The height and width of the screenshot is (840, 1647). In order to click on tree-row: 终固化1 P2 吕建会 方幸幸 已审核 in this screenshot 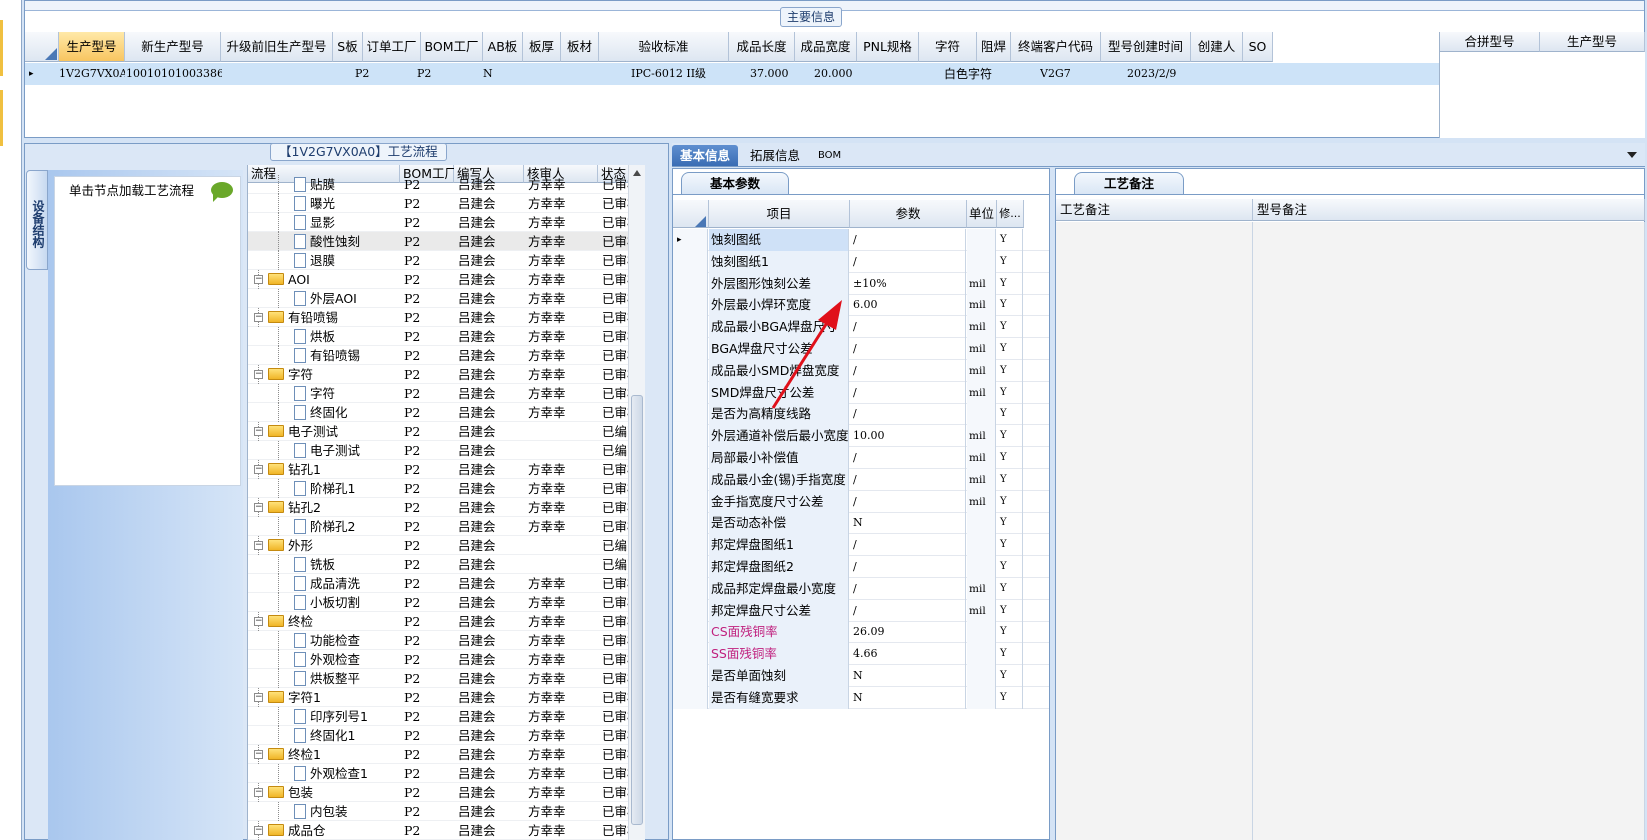, I will do `click(446, 735)`.